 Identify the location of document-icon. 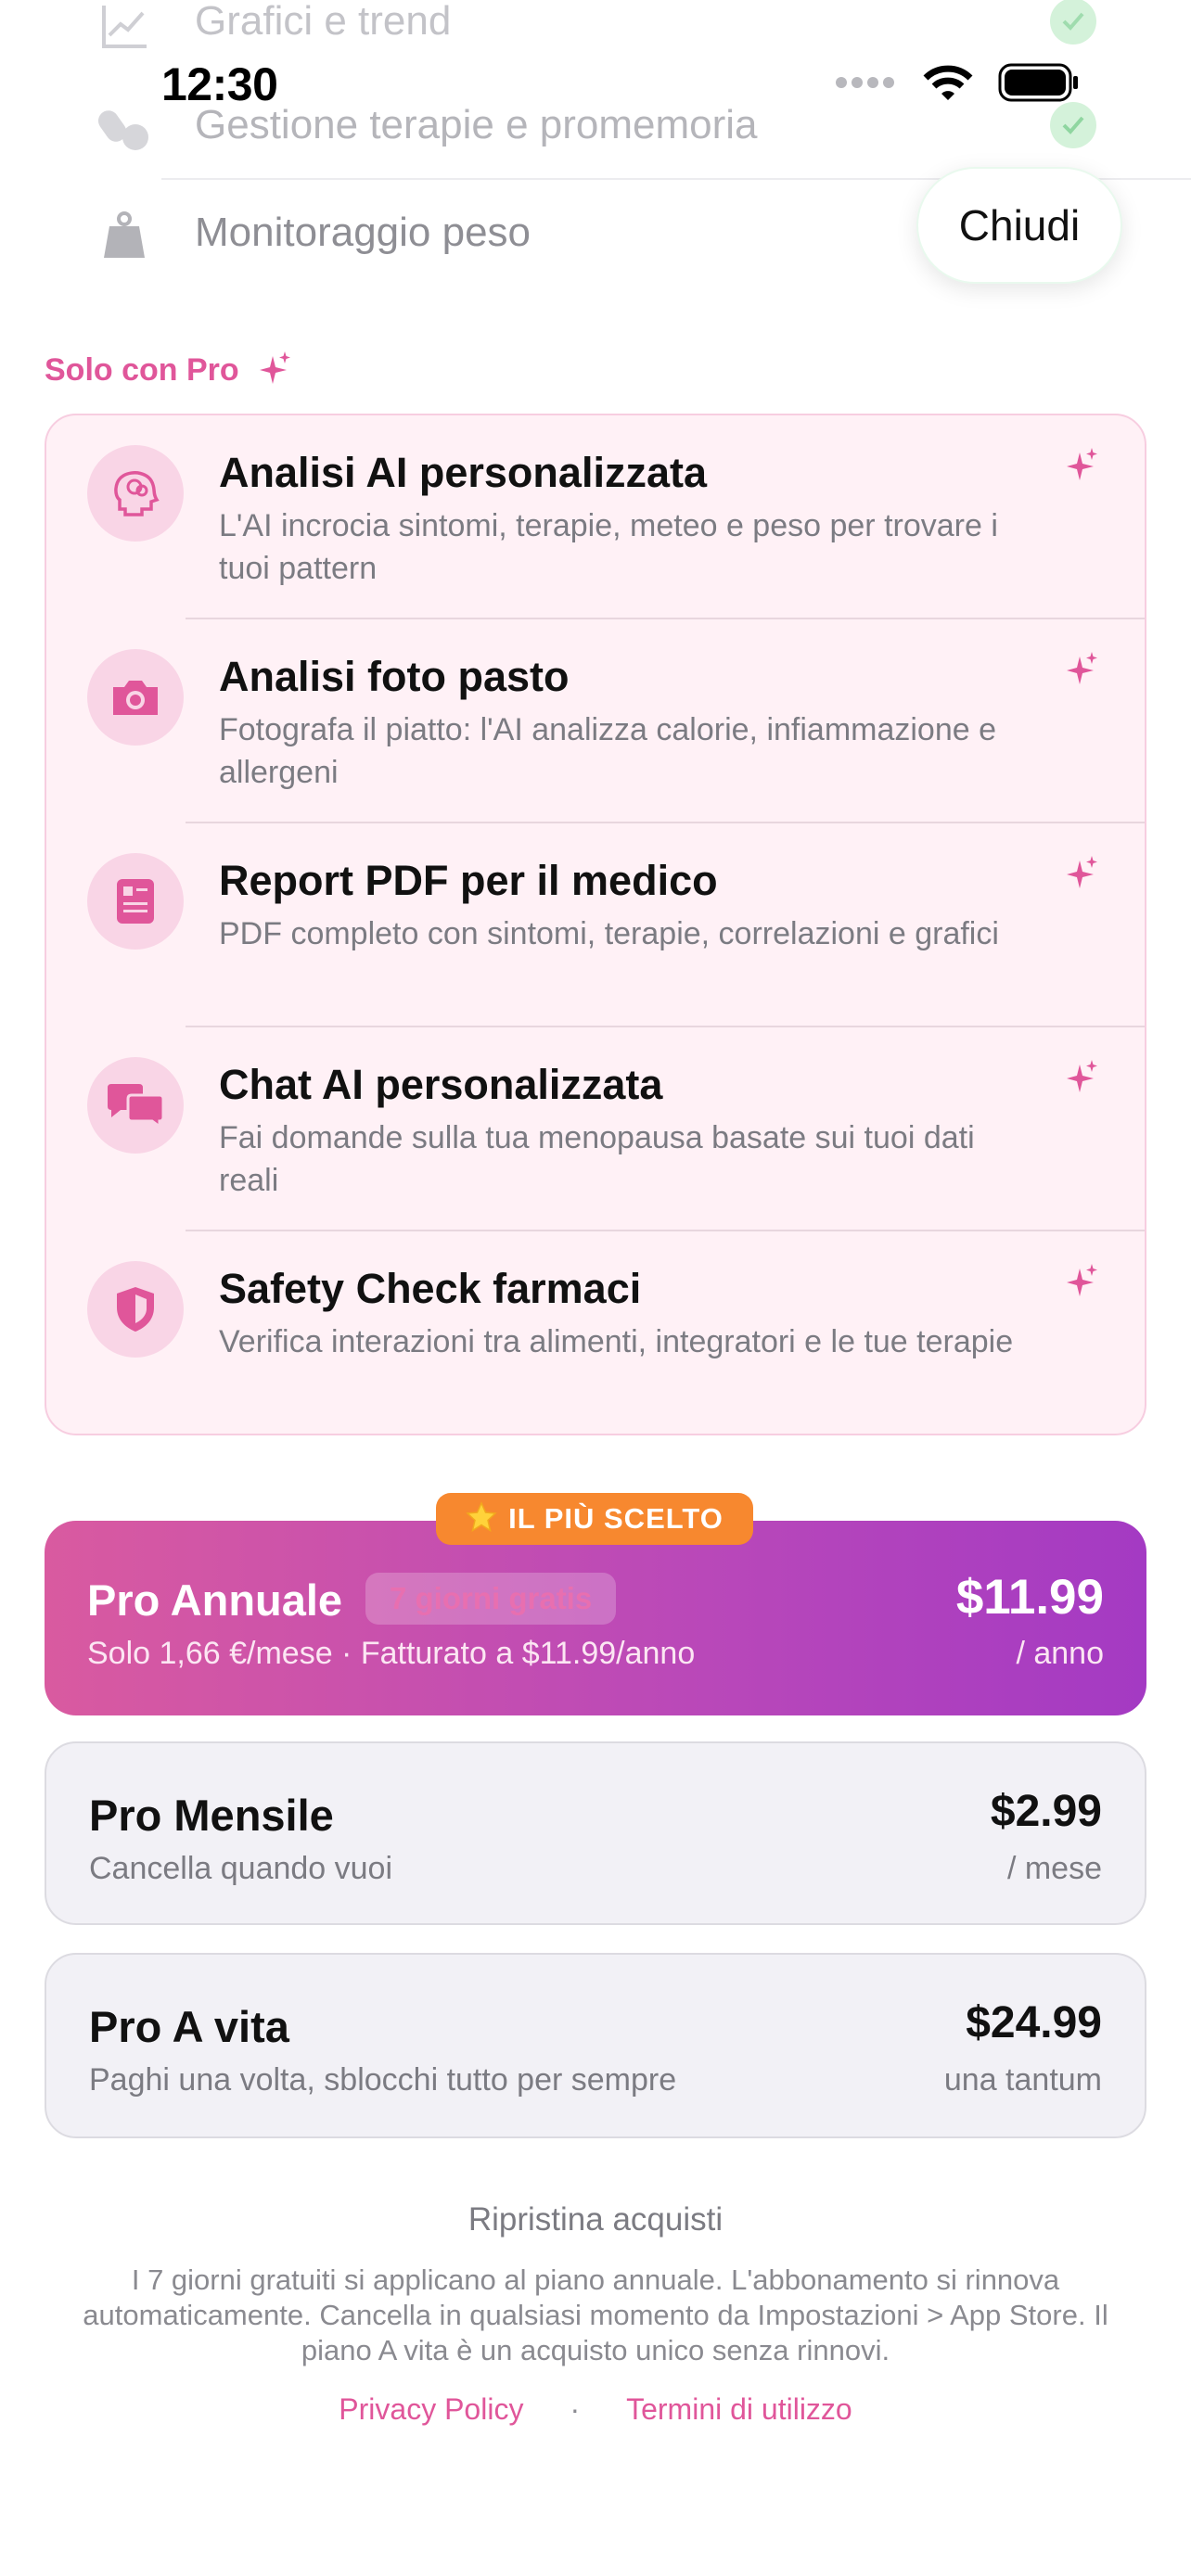
(135, 901).